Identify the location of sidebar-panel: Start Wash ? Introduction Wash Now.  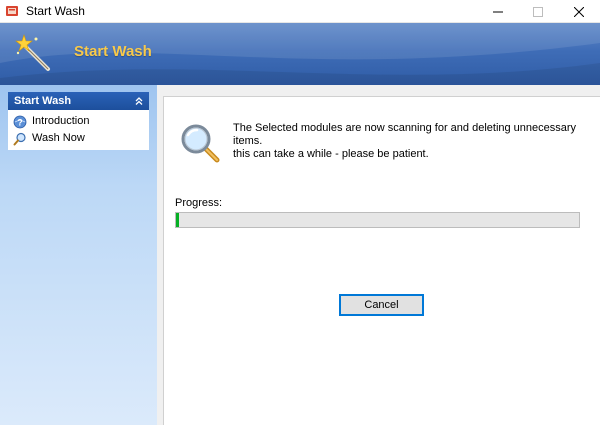
(78, 121).